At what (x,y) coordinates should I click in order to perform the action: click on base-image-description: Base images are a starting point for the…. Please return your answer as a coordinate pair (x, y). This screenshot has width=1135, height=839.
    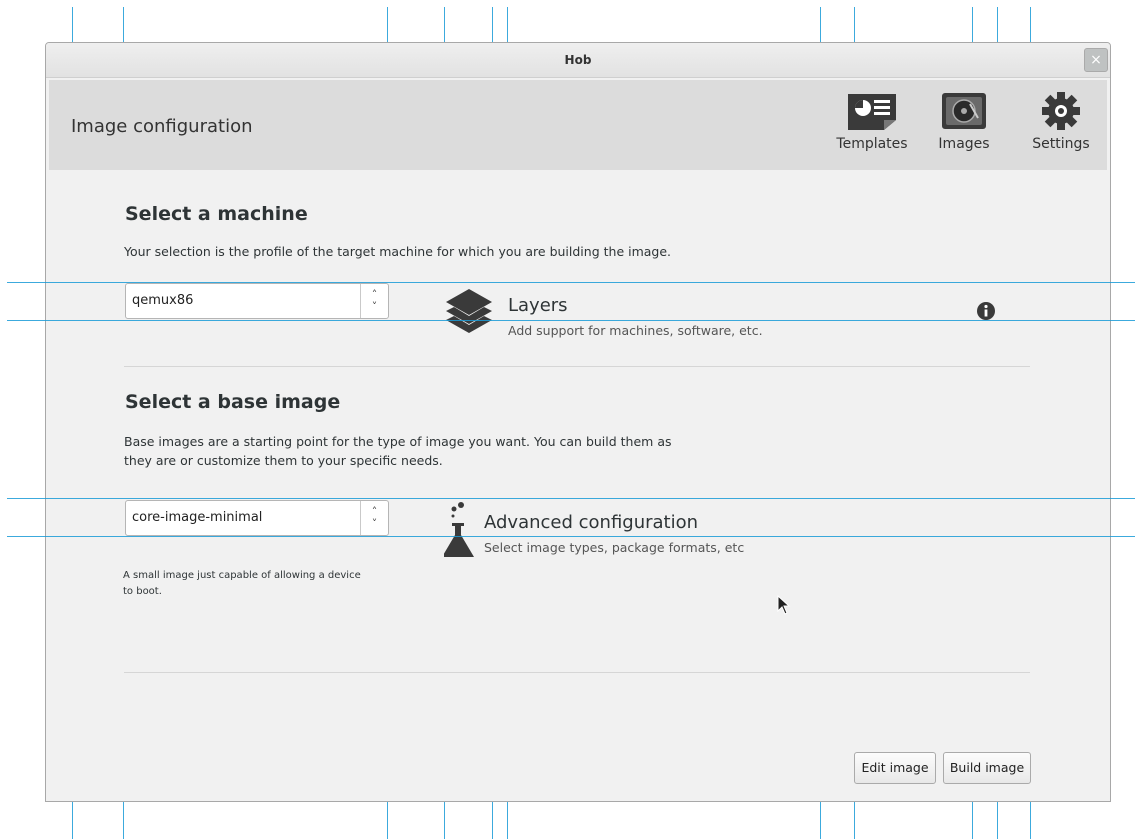
    Looking at the image, I should click on (398, 451).